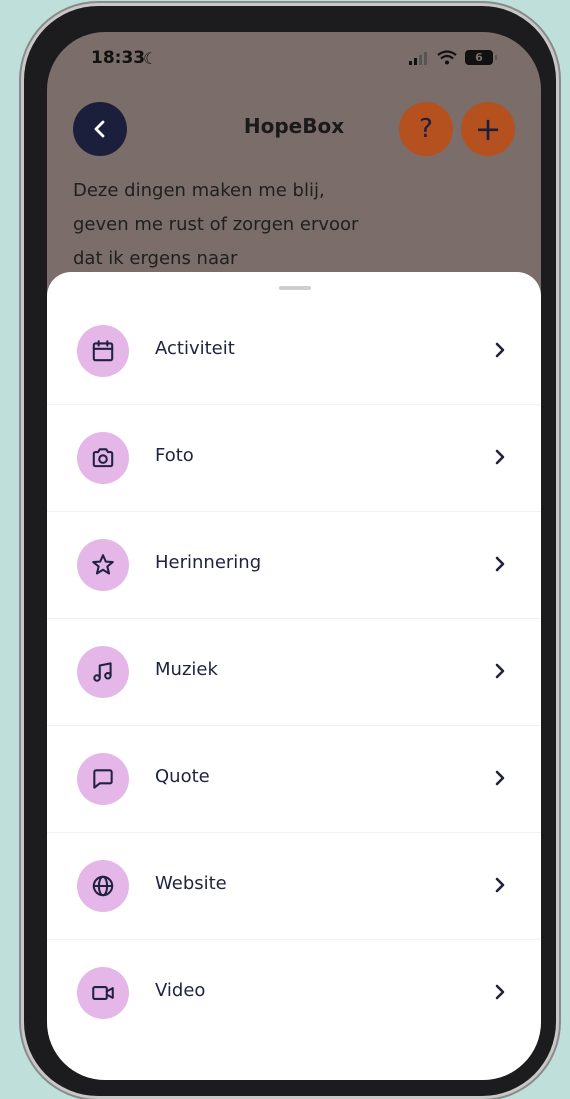  Describe the element at coordinates (294, 60) in the screenshot. I see `status-bar: 18:33 ☾ 6` at that location.